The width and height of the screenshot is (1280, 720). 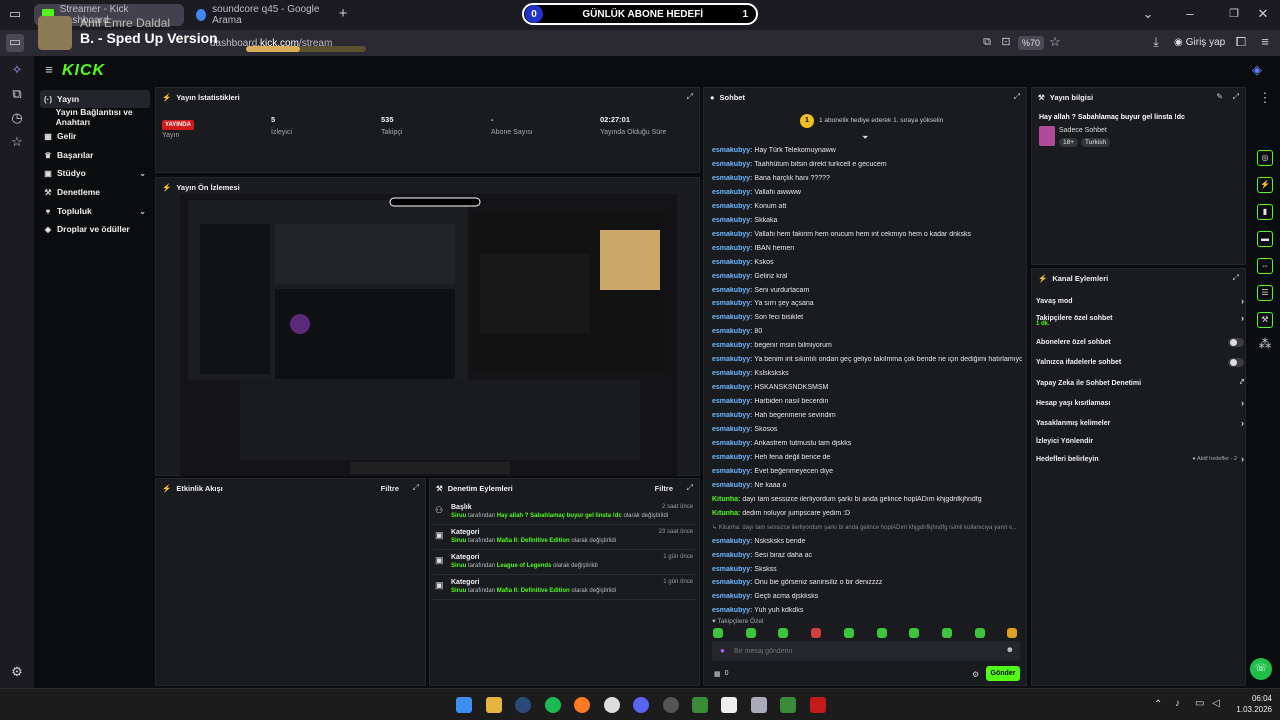 I want to click on chat-input-box: ● ☻, so click(x=866, y=651).